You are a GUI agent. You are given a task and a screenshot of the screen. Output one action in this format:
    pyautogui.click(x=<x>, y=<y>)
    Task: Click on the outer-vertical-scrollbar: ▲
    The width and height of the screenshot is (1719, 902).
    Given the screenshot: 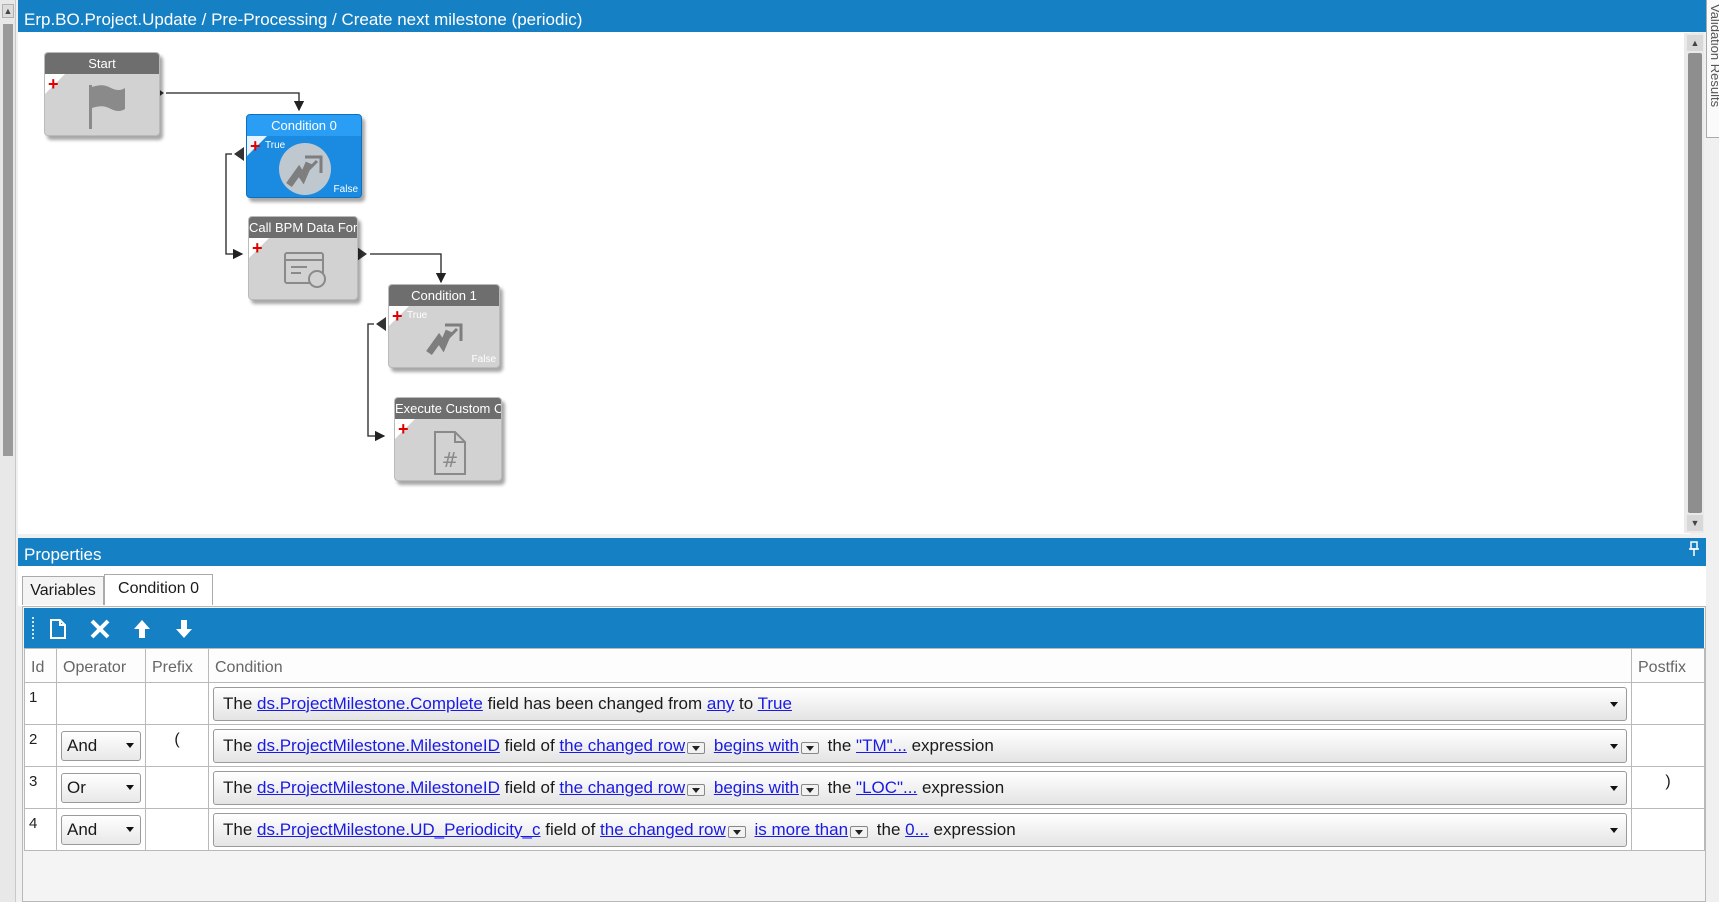 What is the action you would take?
    pyautogui.click(x=8, y=451)
    